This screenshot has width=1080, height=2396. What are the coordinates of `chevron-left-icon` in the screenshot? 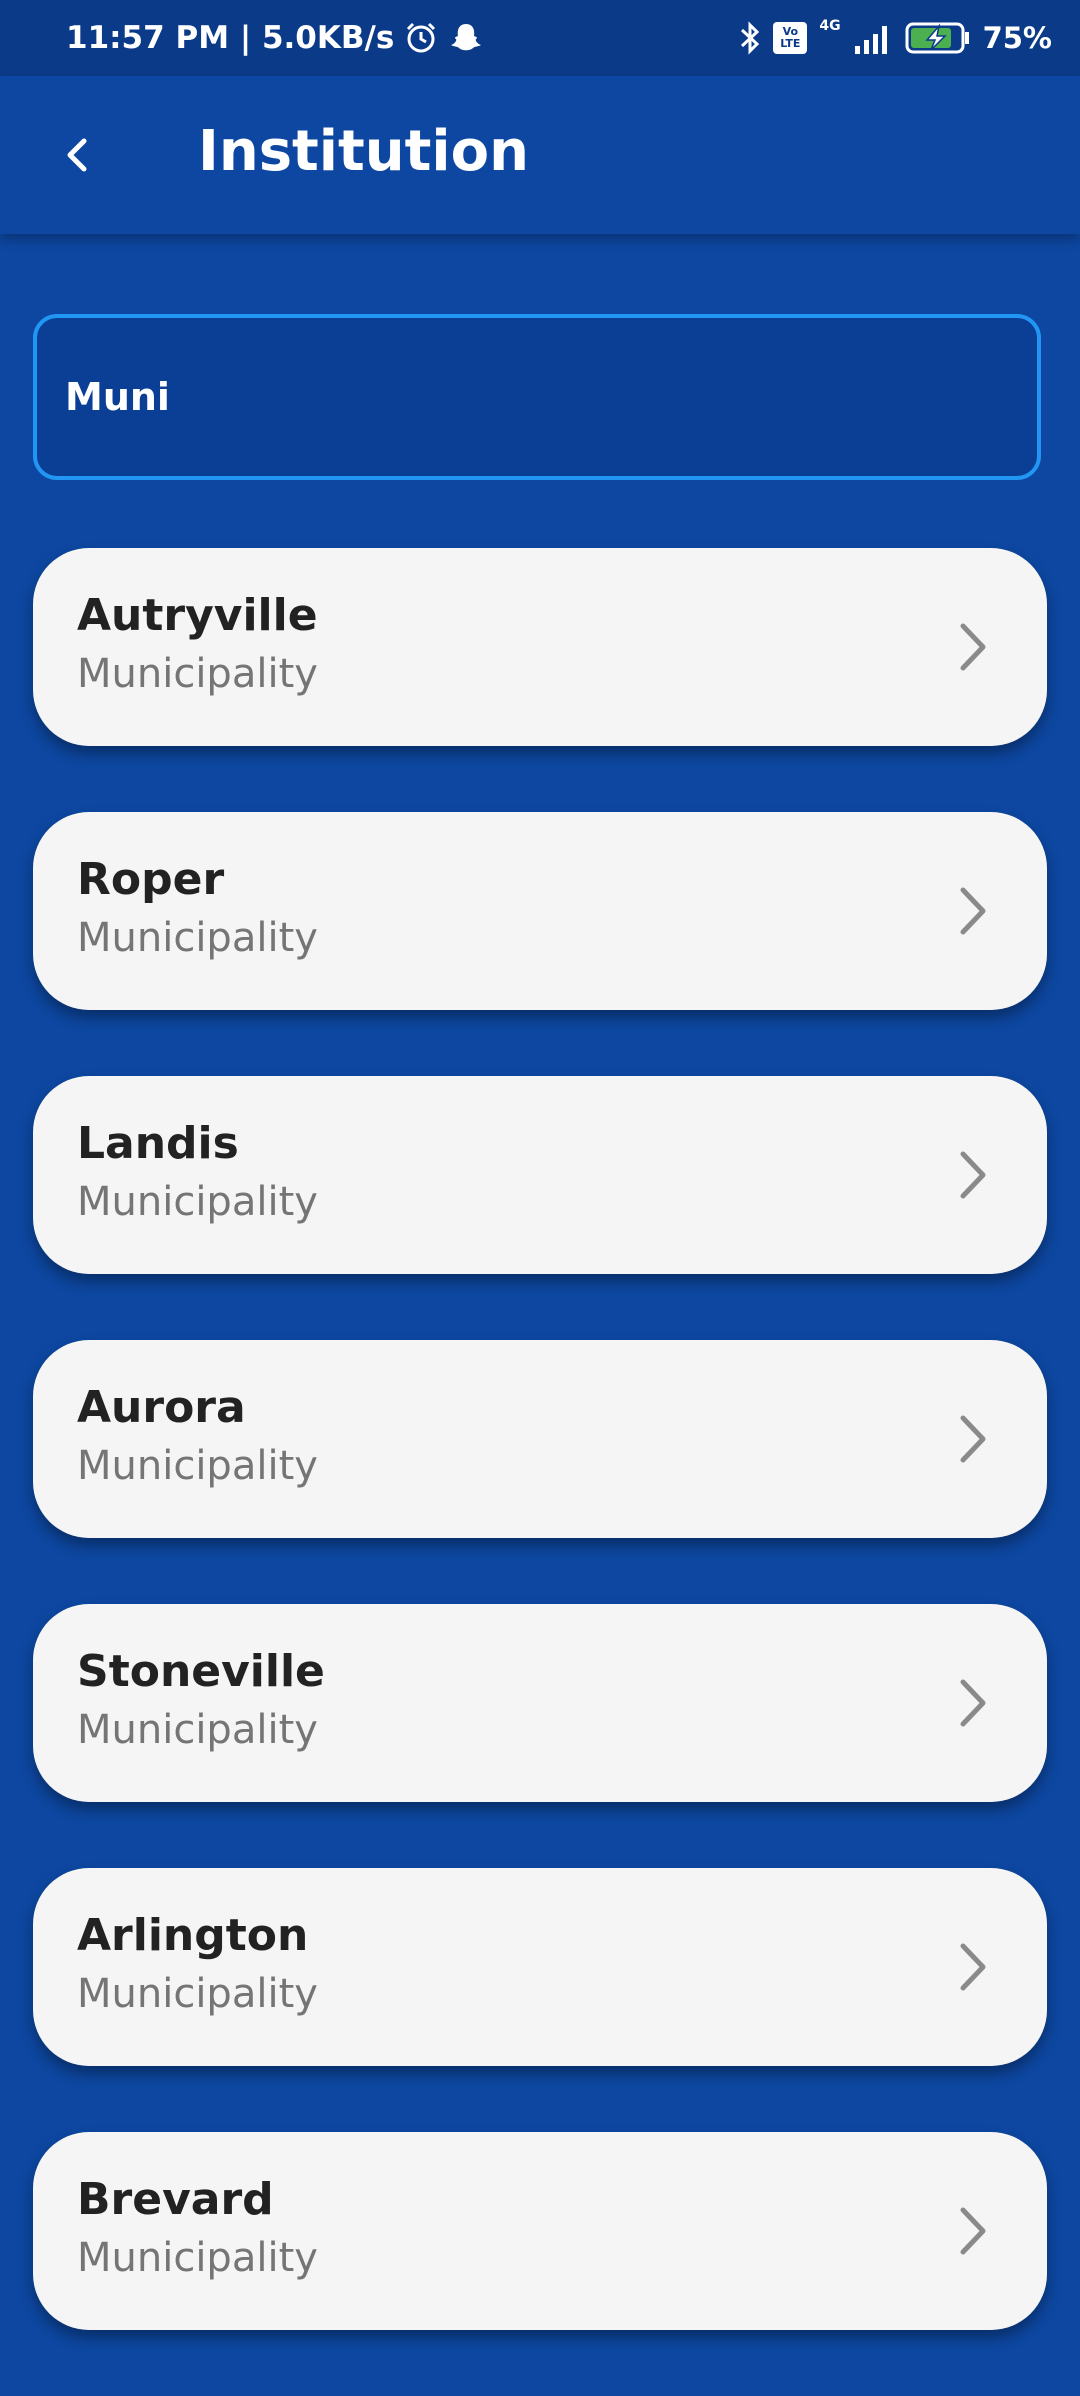 It's located at (77, 155).